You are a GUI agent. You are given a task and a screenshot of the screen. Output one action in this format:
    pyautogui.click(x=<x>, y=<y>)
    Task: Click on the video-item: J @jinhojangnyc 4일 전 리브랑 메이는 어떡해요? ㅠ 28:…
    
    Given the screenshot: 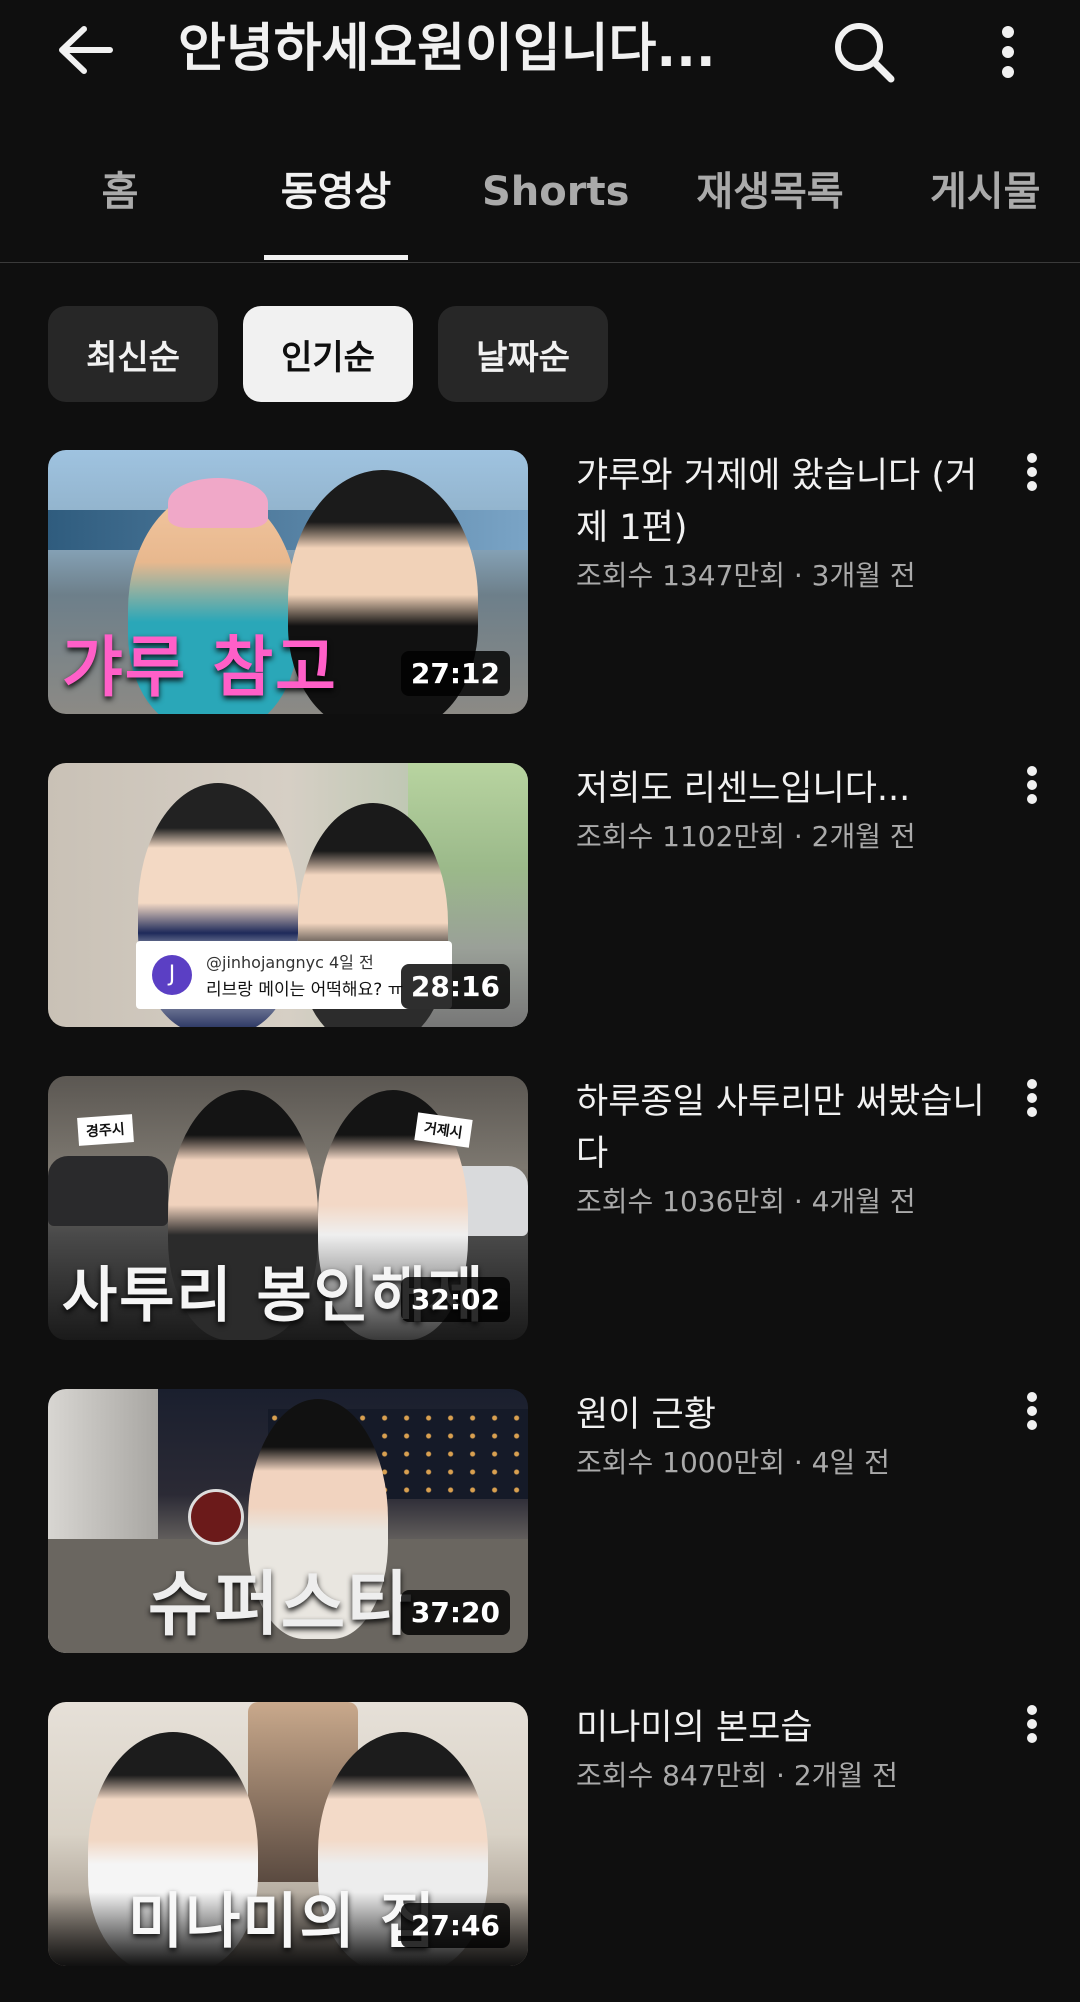 What is the action you would take?
    pyautogui.click(x=540, y=896)
    